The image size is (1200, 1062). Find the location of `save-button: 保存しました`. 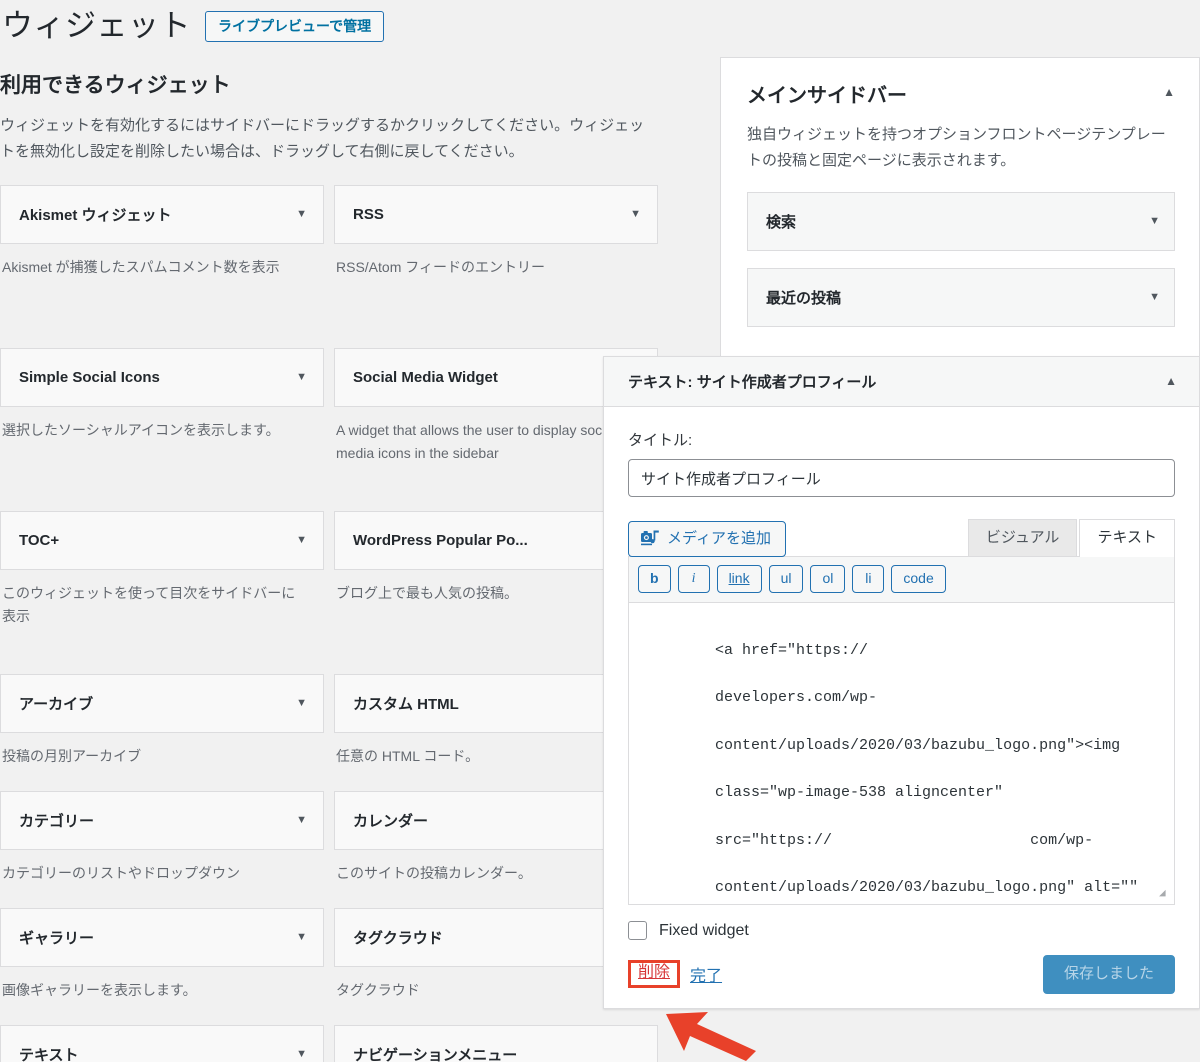

save-button: 保存しました is located at coordinates (1108, 974).